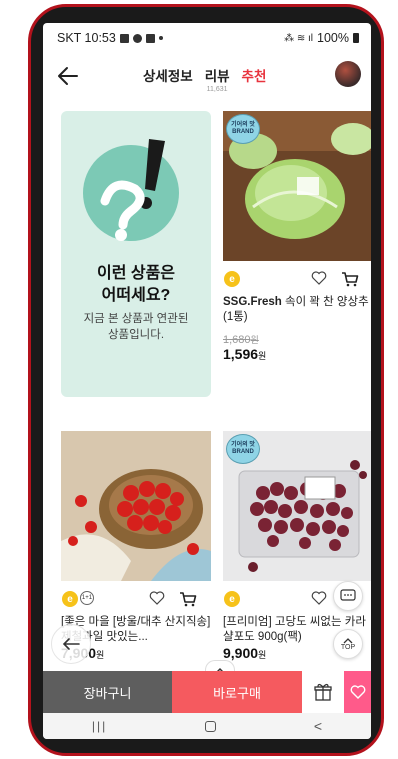 Image resolution: width=398 pixels, height=759 pixels. I want to click on more-notifications-icon, so click(160, 38).